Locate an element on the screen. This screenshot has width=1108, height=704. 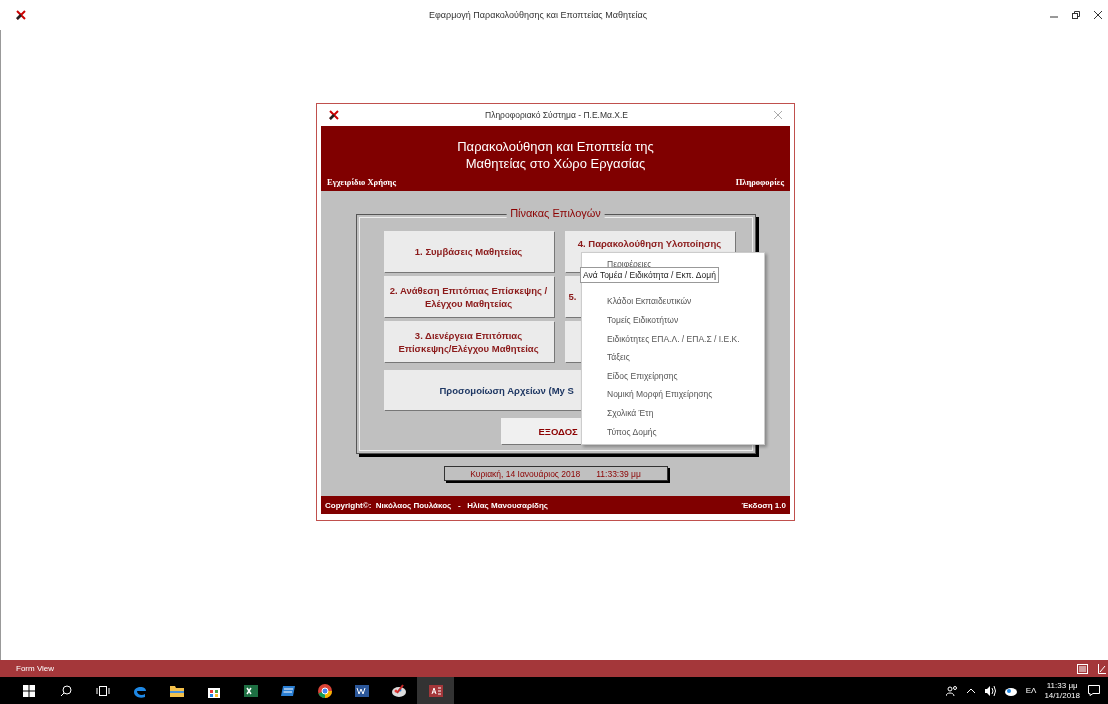
menu-item: Τάξεις is located at coordinates (673, 357).